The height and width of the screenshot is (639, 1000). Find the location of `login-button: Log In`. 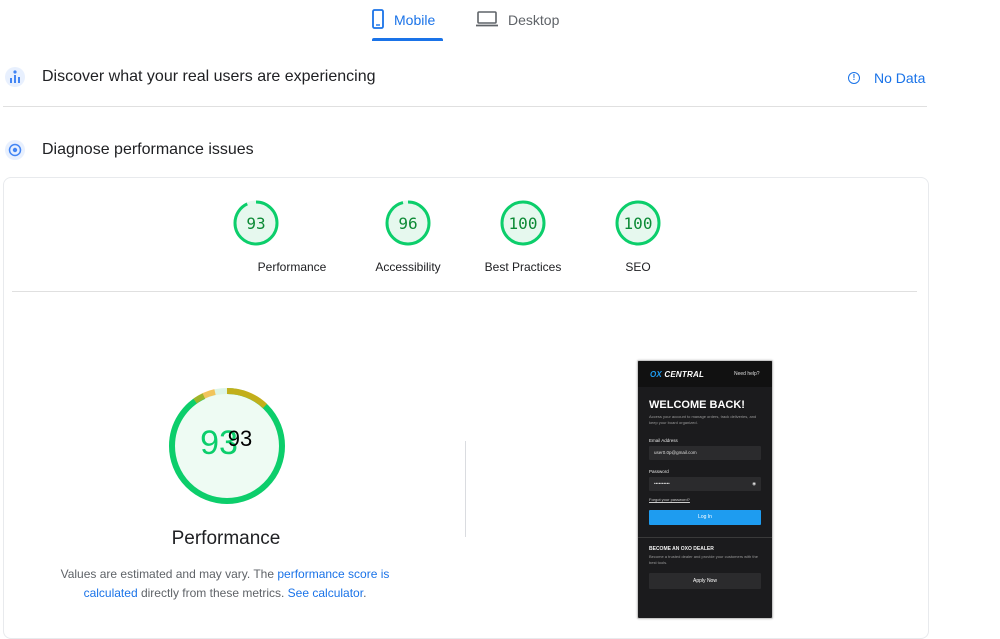

login-button: Log In is located at coordinates (705, 517).